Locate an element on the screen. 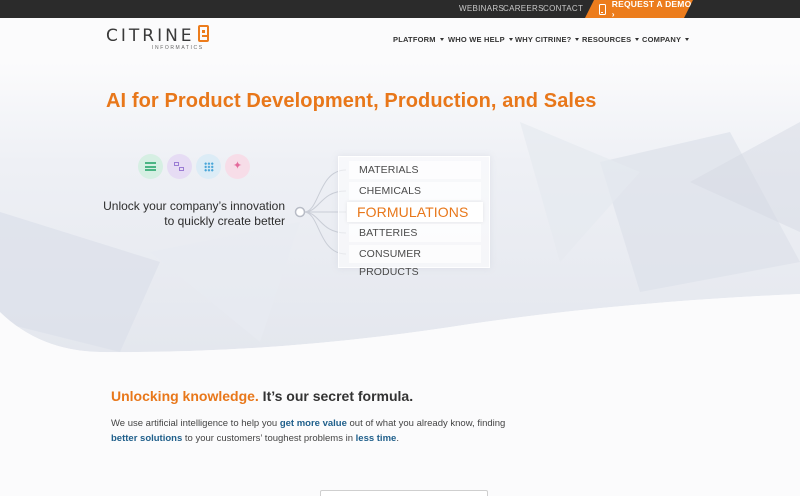 The width and height of the screenshot is (800, 496). citrine-logo: CITRINE INFORMATICS is located at coordinates (161, 39).